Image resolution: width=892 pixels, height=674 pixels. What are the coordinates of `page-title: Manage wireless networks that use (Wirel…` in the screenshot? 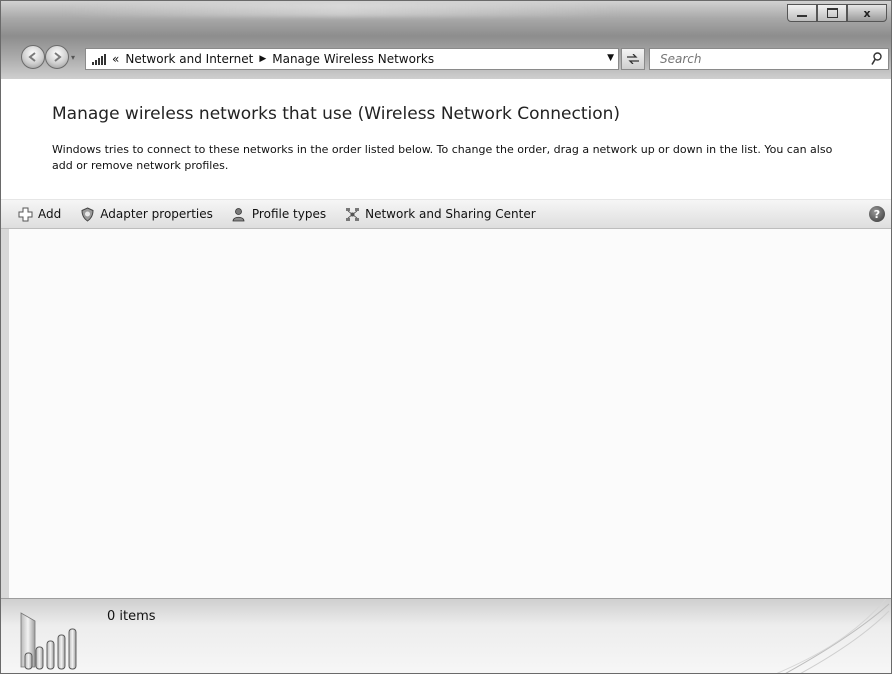 It's located at (336, 114).